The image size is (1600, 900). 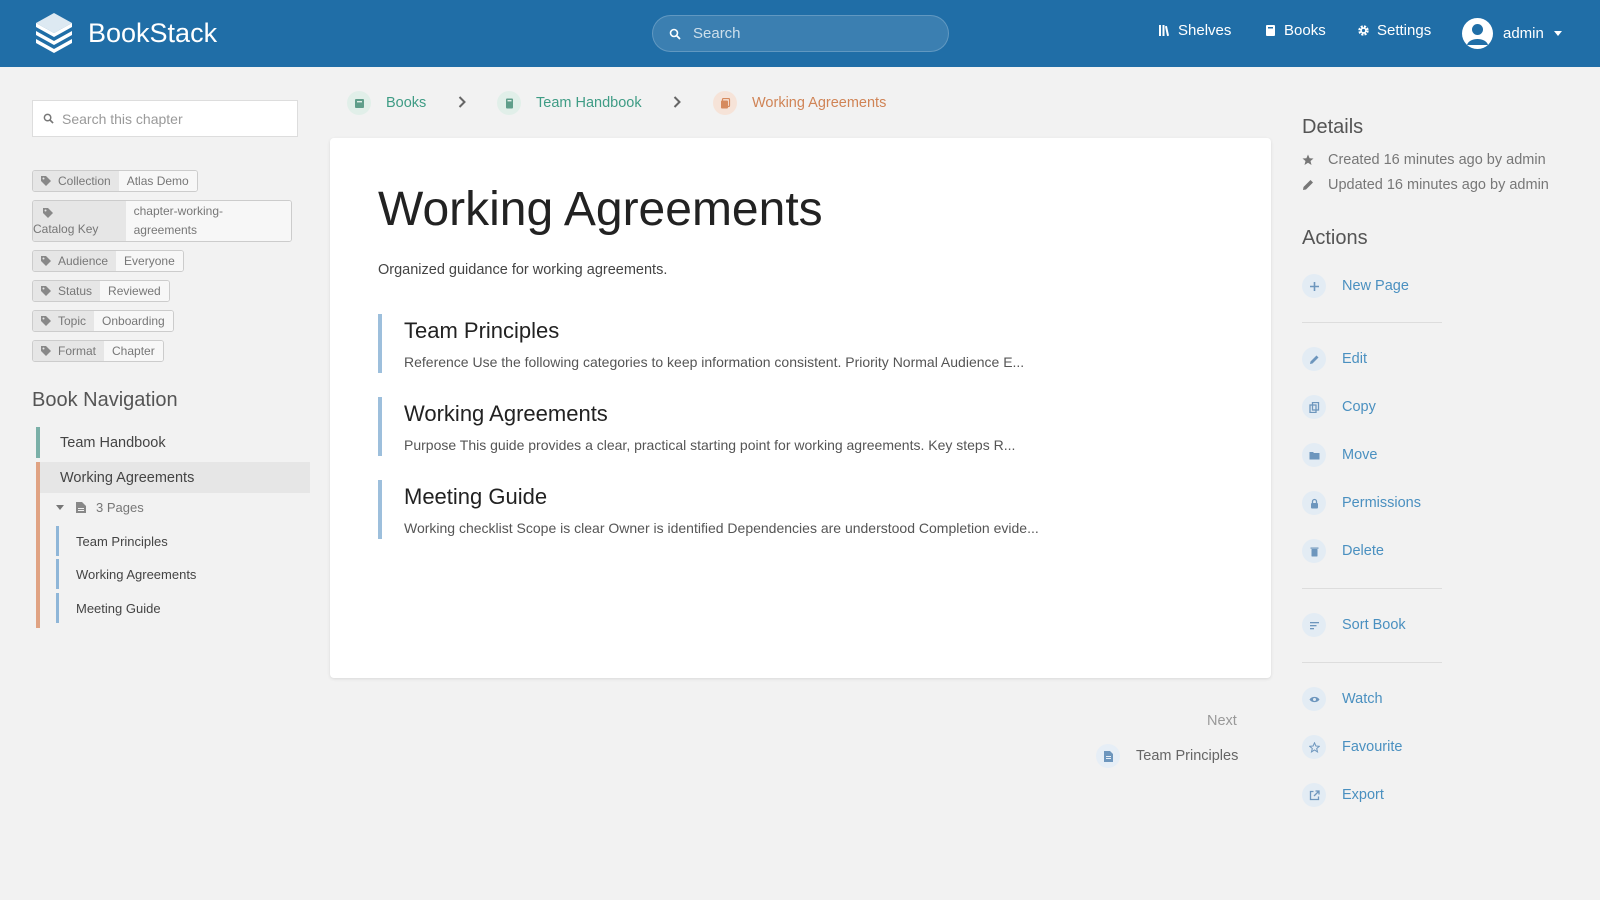 What do you see at coordinates (1334, 359) in the screenshot?
I see `edit-button: Edit` at bounding box center [1334, 359].